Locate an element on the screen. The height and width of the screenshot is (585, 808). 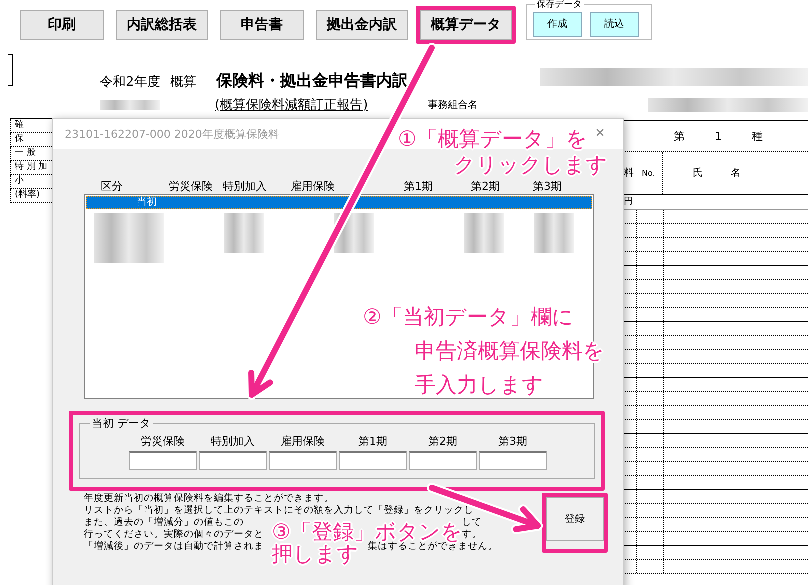
field-label: 第3期 is located at coordinates (513, 441).